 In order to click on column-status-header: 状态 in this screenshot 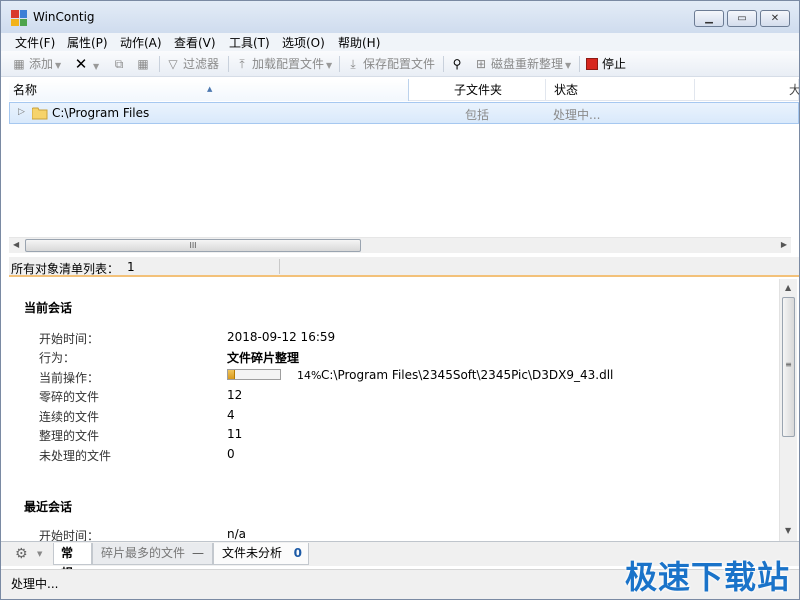, I will do `click(622, 90)`.